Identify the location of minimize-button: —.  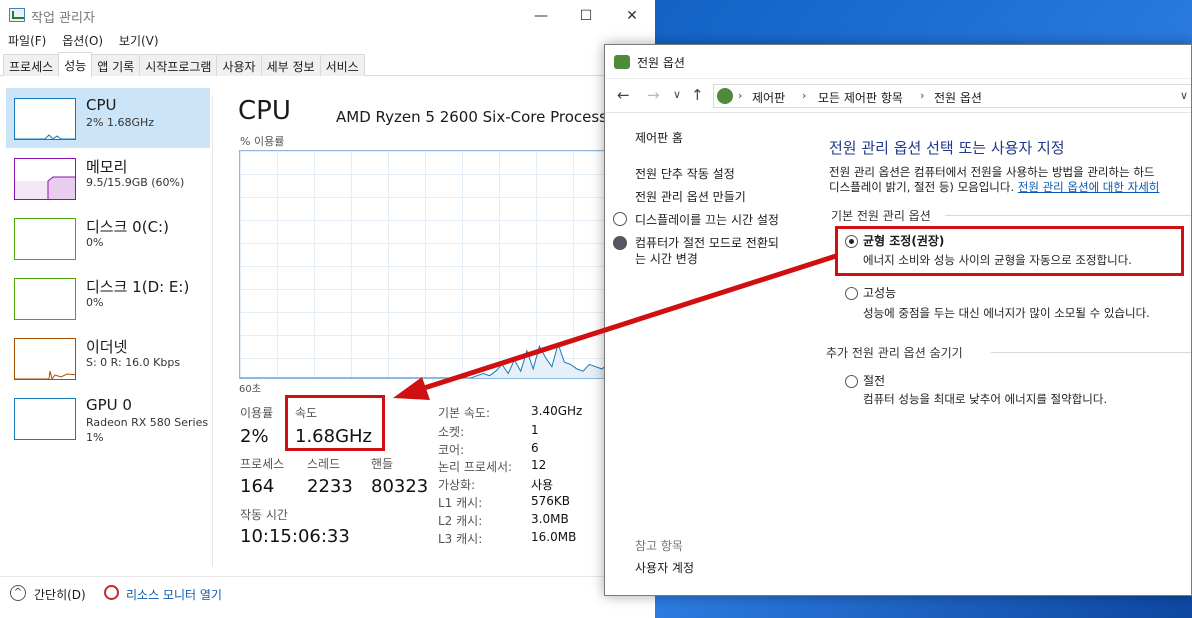
(541, 16).